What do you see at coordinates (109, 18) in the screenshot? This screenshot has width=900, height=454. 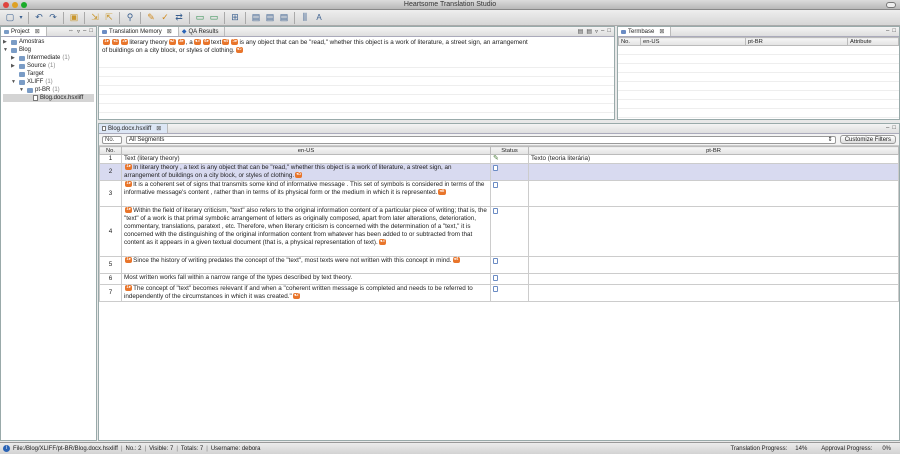 I see `export-icon: ⇱` at bounding box center [109, 18].